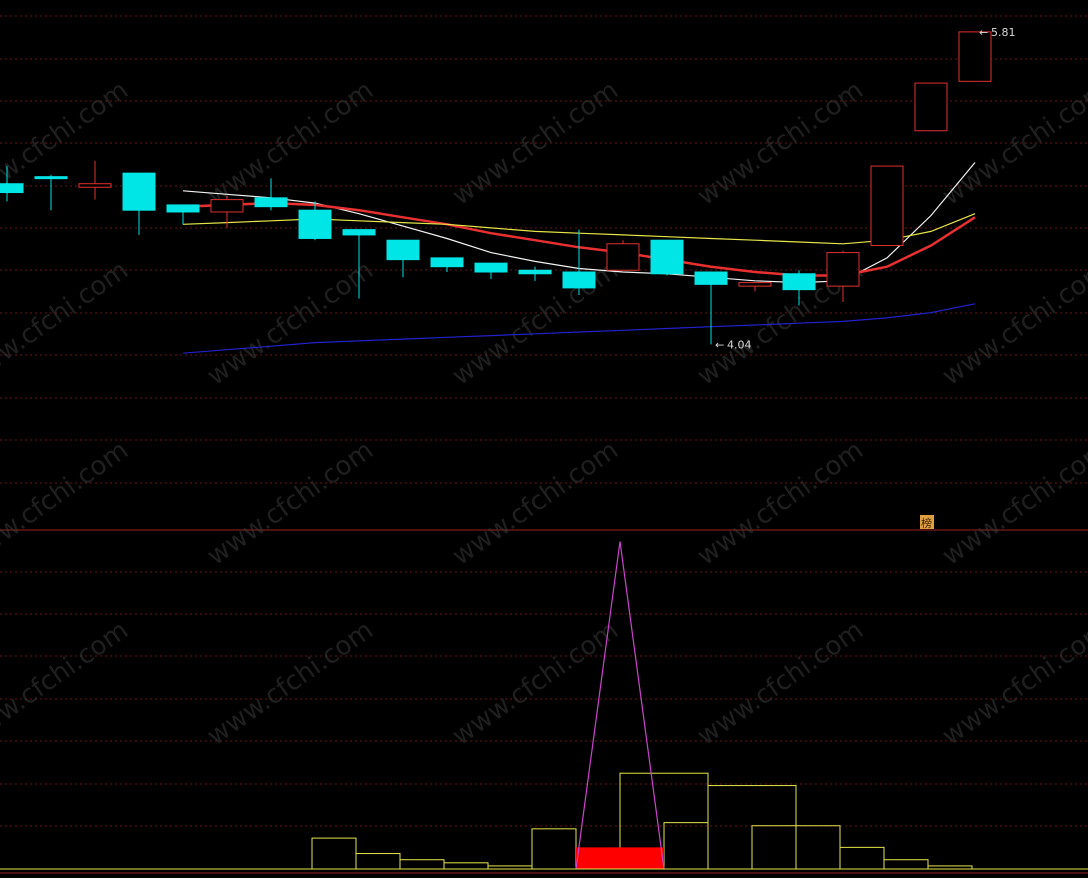 This screenshot has height=878, width=1088. I want to click on signal-badge-text: 榜, so click(926, 523).